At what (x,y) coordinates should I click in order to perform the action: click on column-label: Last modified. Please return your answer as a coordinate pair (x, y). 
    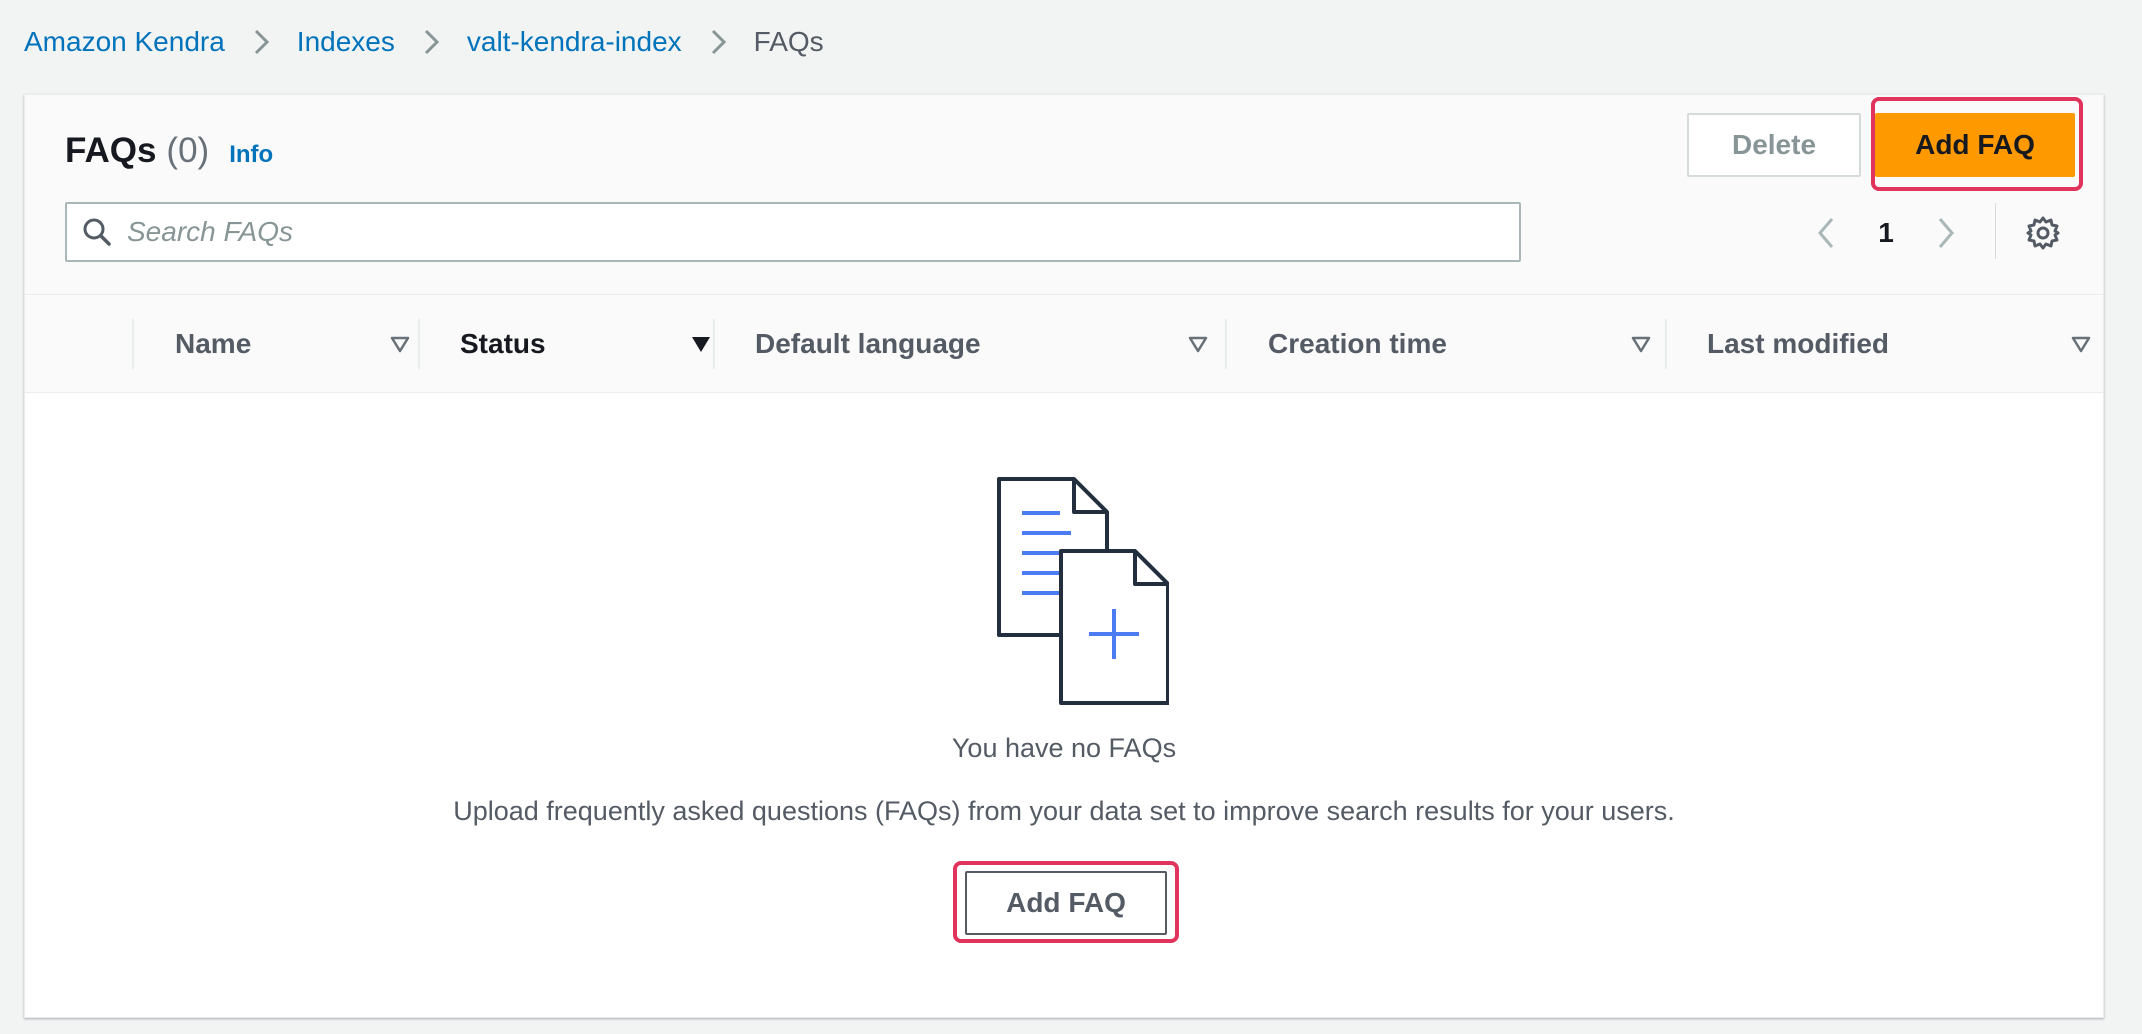
    Looking at the image, I should click on (1798, 343).